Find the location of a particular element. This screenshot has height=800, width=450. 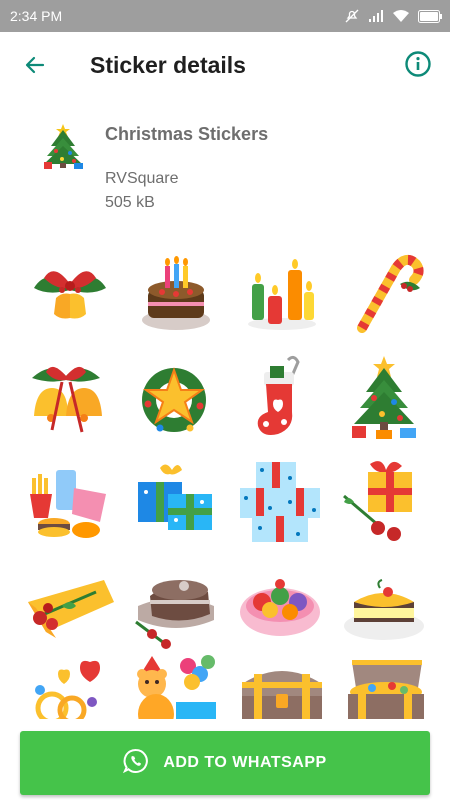

silent-icon is located at coordinates (352, 16).